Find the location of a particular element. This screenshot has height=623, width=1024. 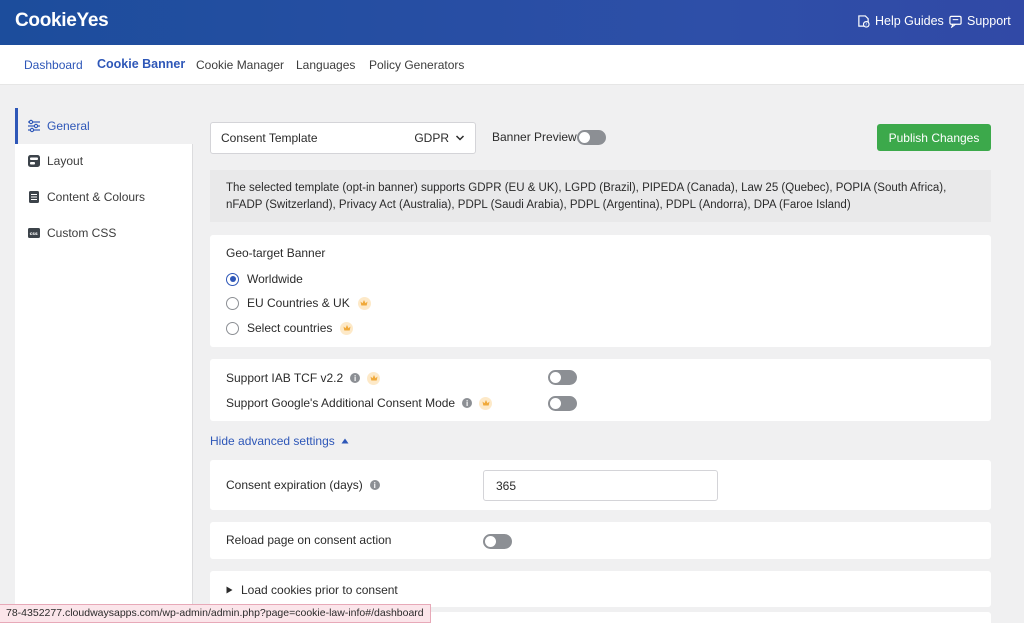

caret-right-icon is located at coordinates (229, 590).